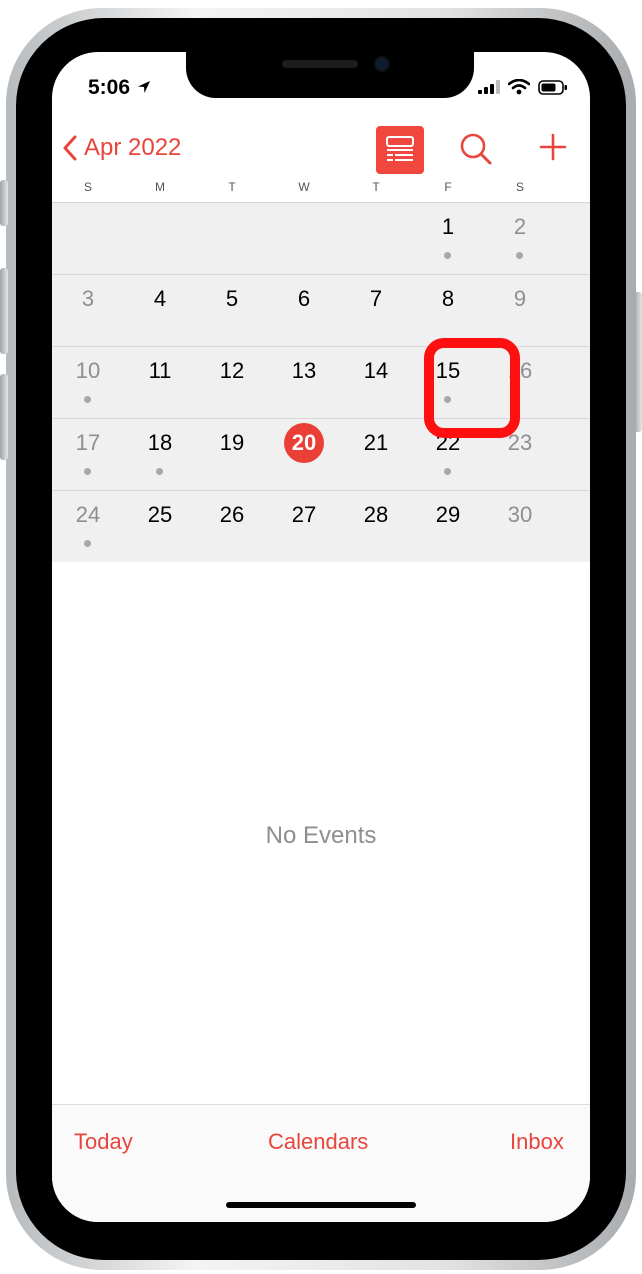 The width and height of the screenshot is (642, 1274). I want to click on day-cell: 29, so click(448, 526).